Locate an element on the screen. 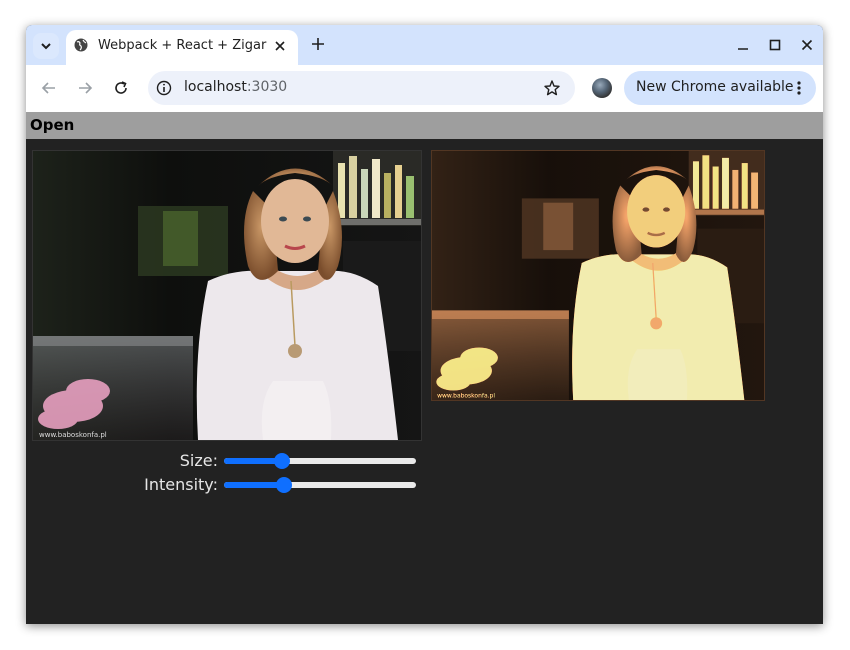 The image size is (850, 650). source-watermark: www.baboskonfa.pl is located at coordinates (73, 435).